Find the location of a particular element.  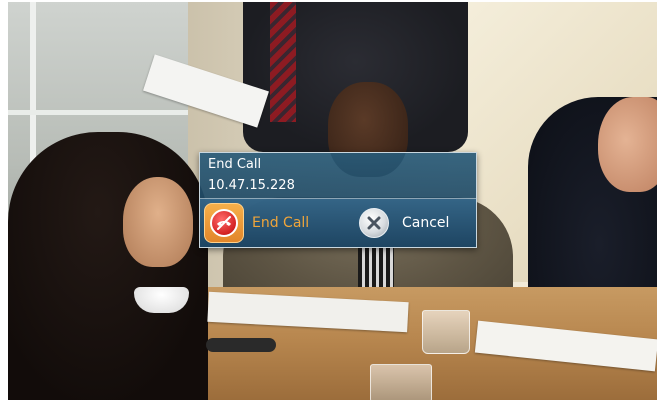

end-call-dialog: End Call 10.47.15.228 End Call Cancel is located at coordinates (338, 200).